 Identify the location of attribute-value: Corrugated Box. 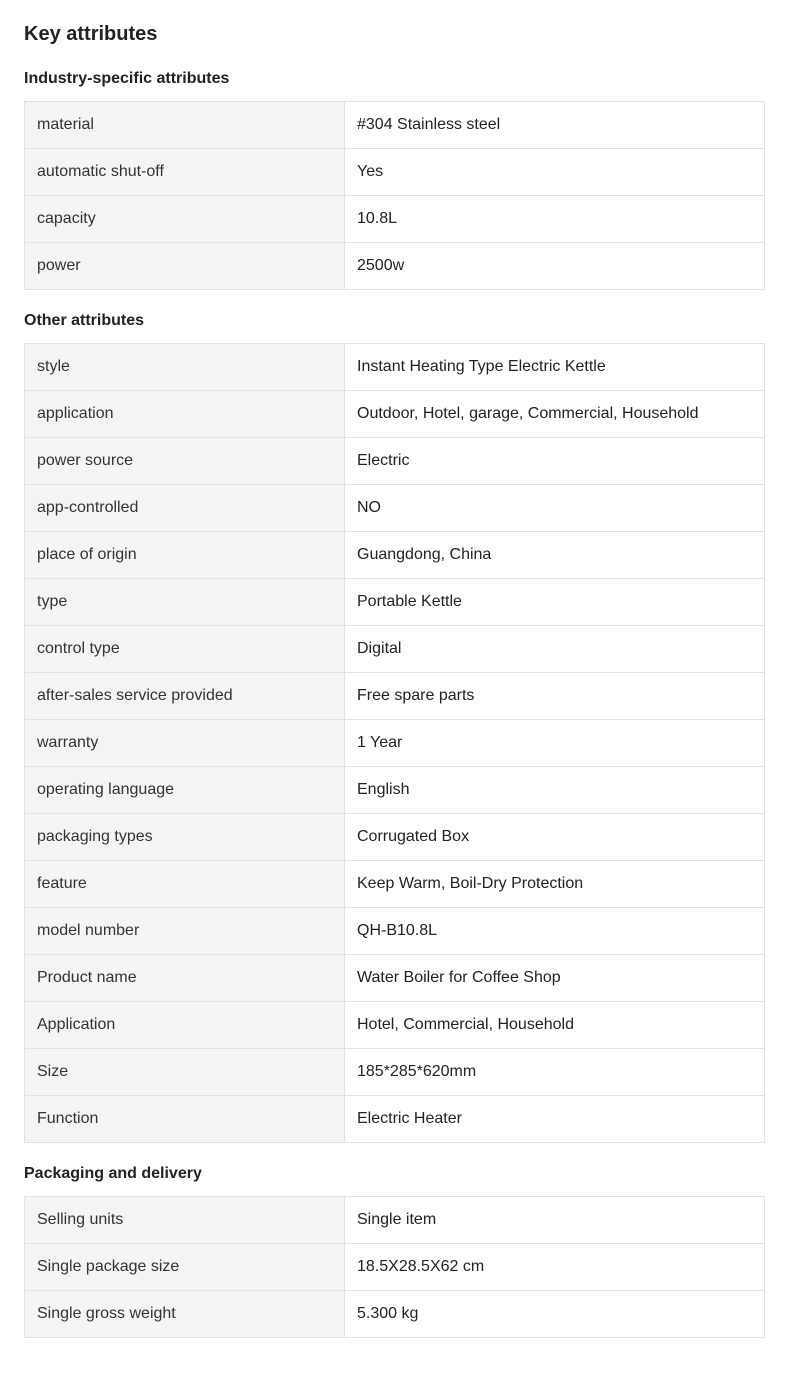
(554, 837).